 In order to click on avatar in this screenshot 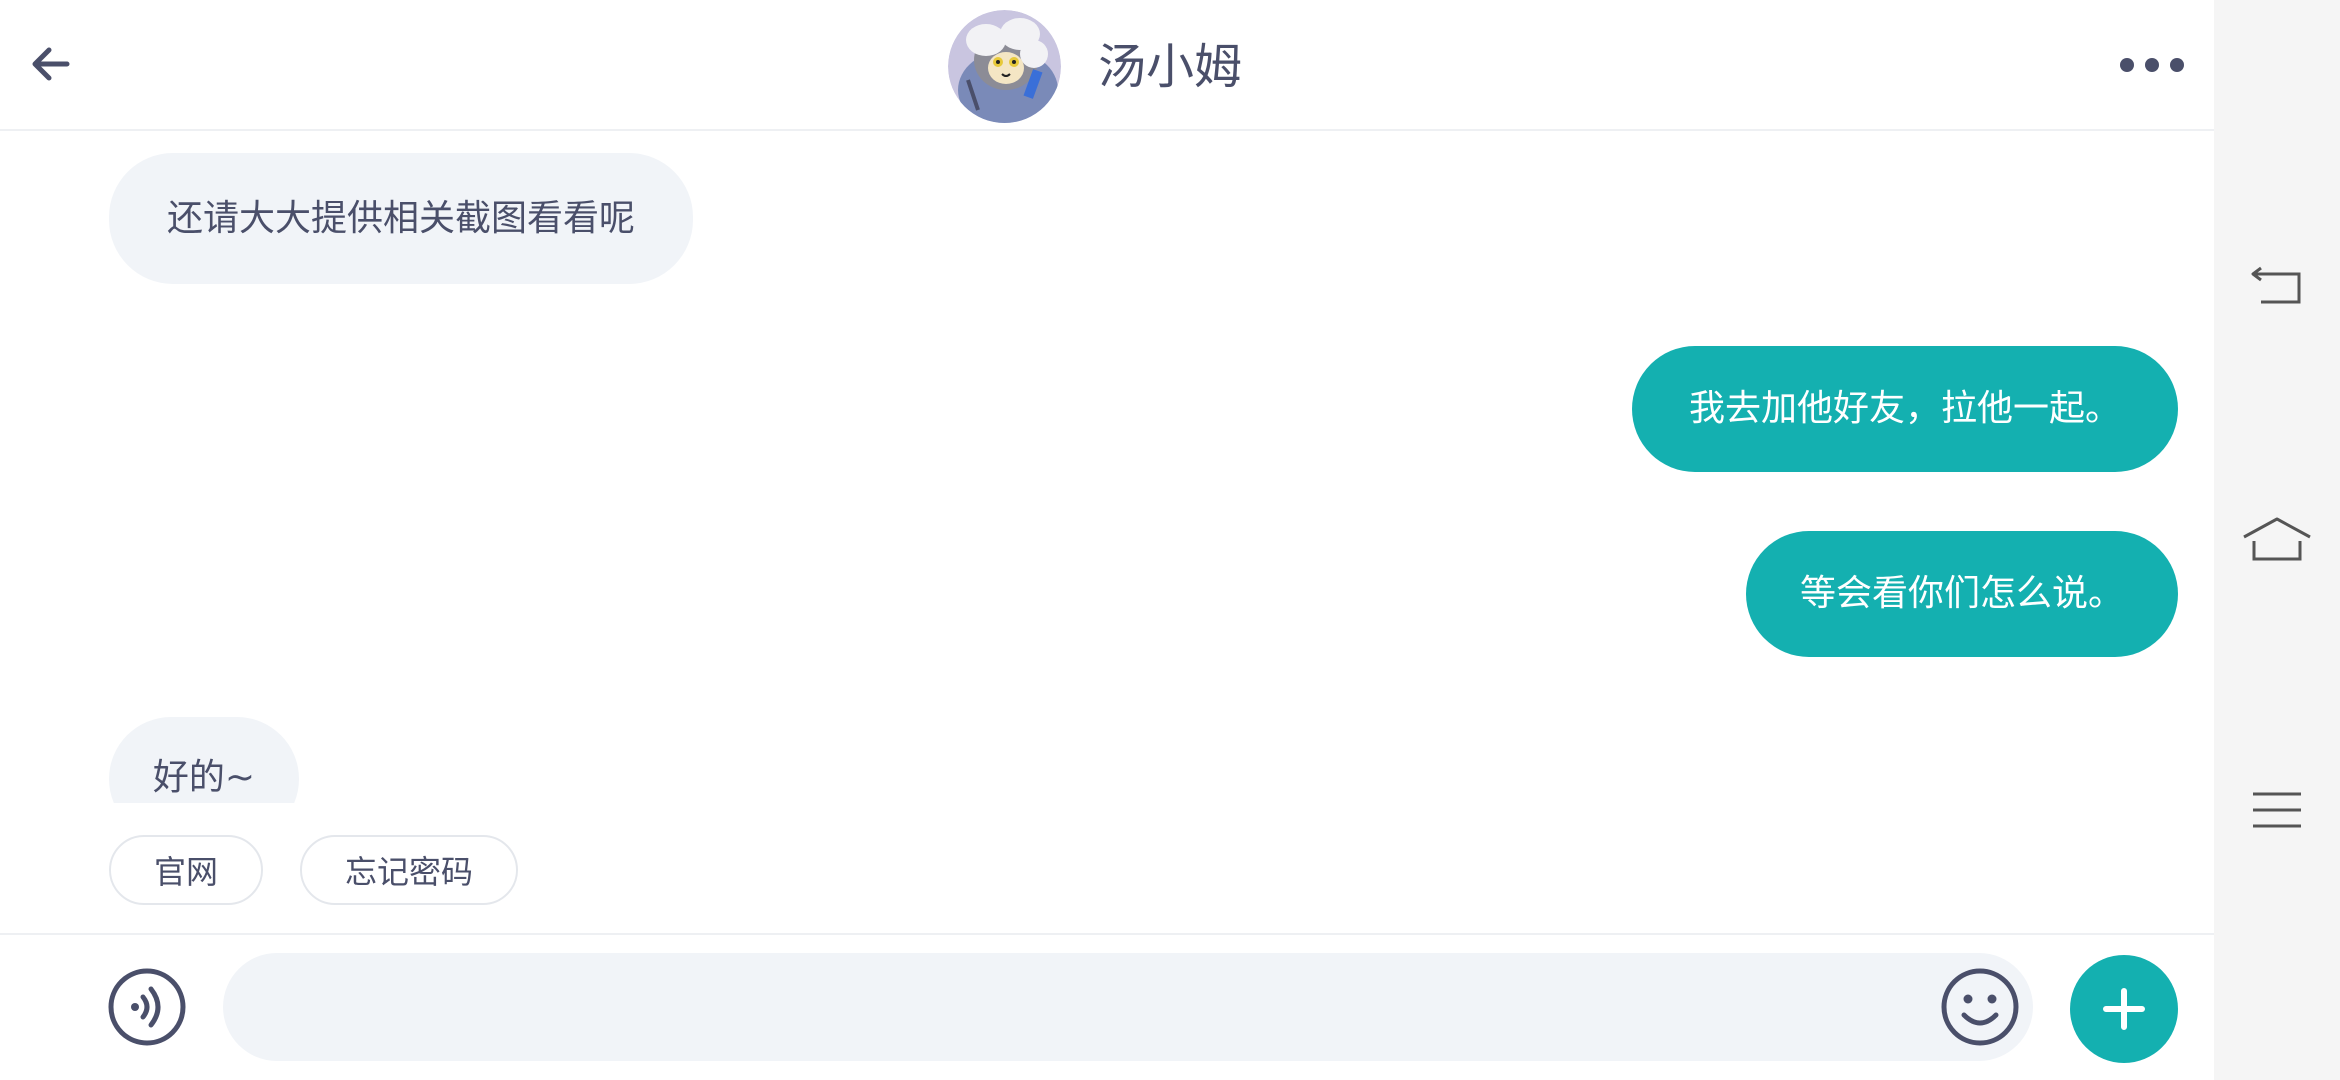, I will do `click(1004, 66)`.